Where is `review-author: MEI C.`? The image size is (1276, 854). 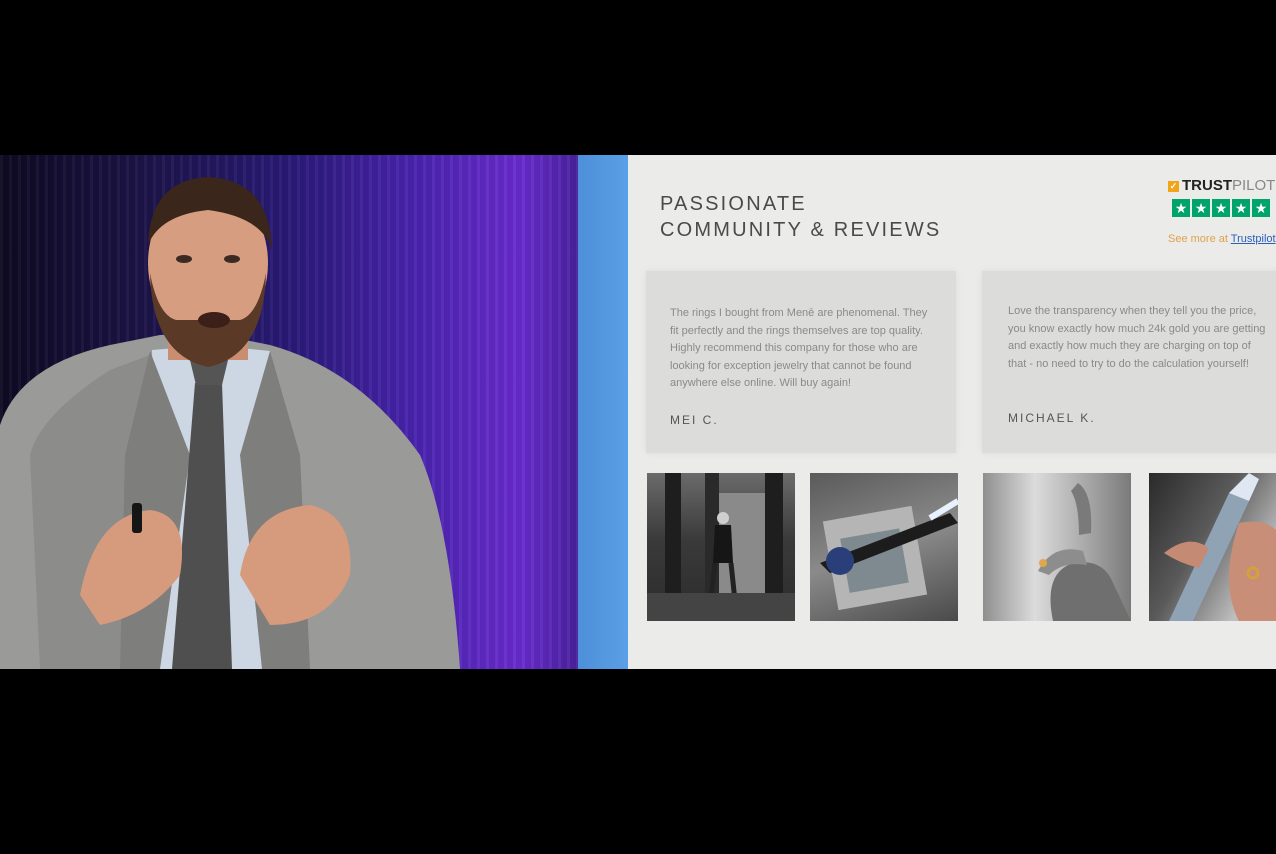 review-author: MEI C. is located at coordinates (694, 420).